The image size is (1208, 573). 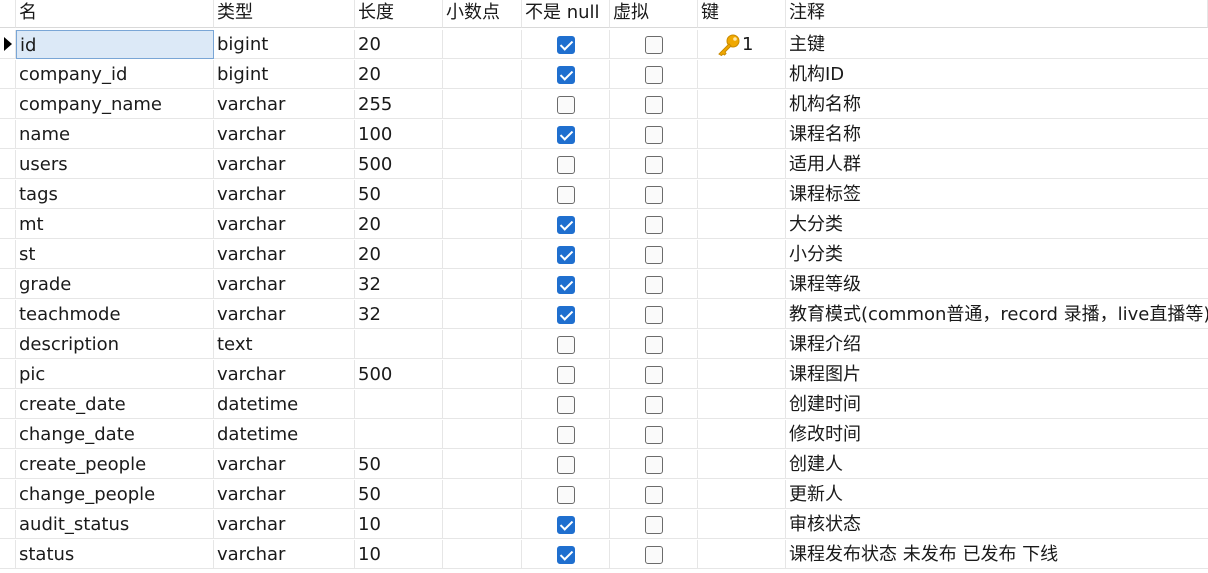 What do you see at coordinates (604, 345) in the screenshot?
I see `table-row: description text 课程介绍` at bounding box center [604, 345].